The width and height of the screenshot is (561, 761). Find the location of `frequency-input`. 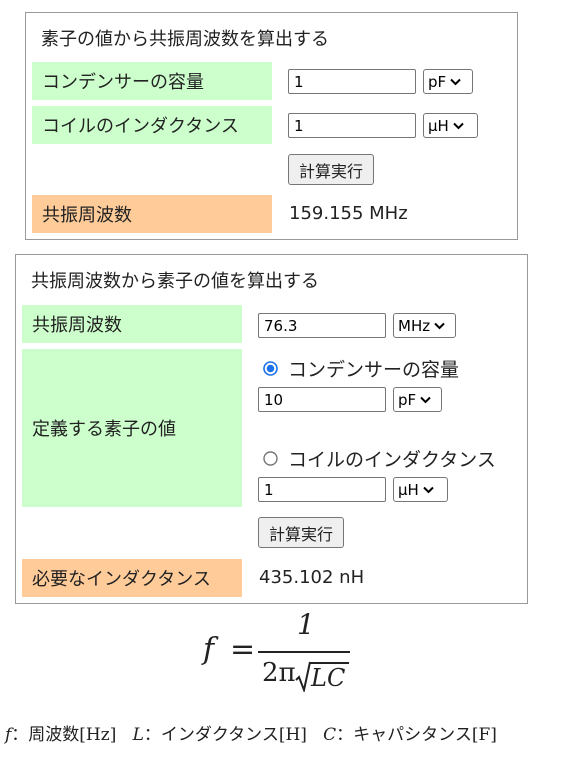

frequency-input is located at coordinates (322, 325).